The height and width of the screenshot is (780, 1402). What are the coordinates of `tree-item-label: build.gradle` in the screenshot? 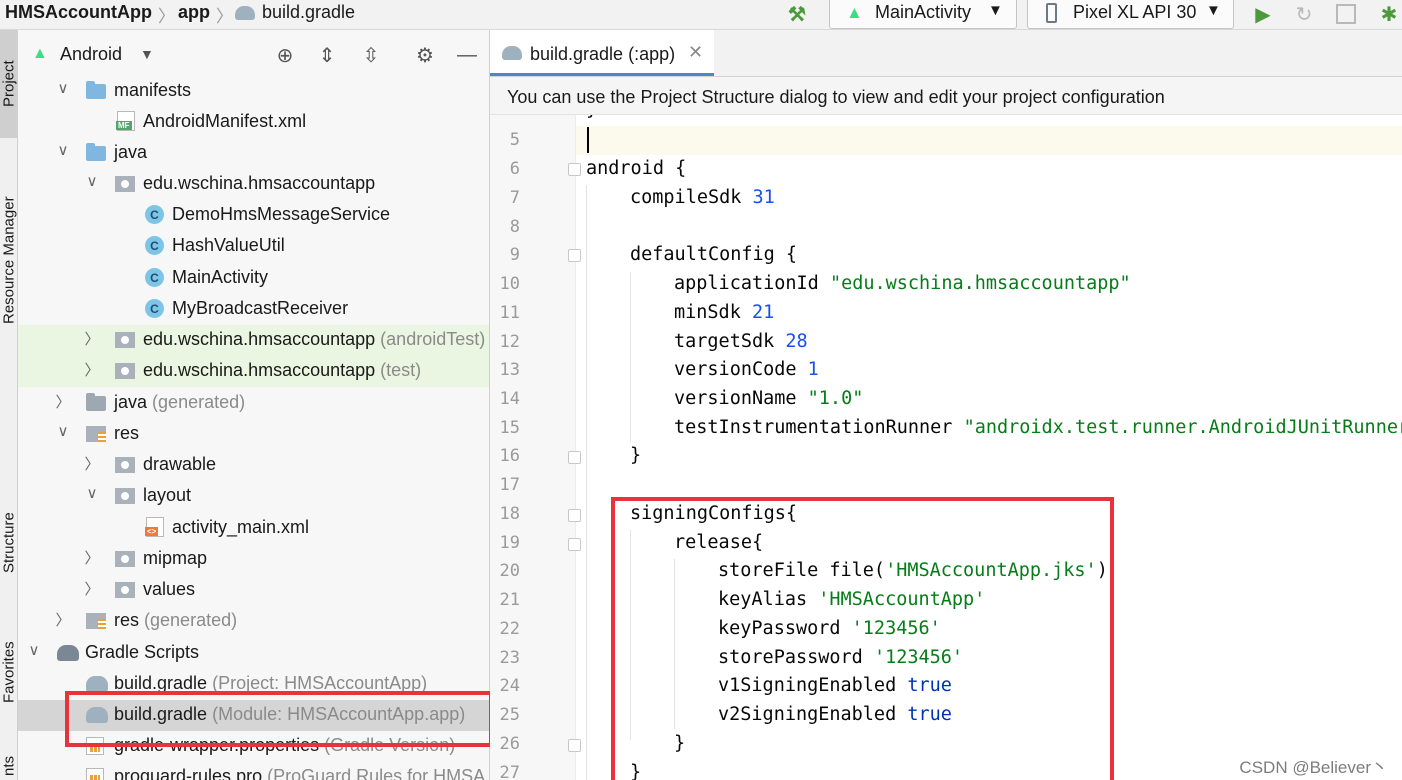 It's located at (161, 683).